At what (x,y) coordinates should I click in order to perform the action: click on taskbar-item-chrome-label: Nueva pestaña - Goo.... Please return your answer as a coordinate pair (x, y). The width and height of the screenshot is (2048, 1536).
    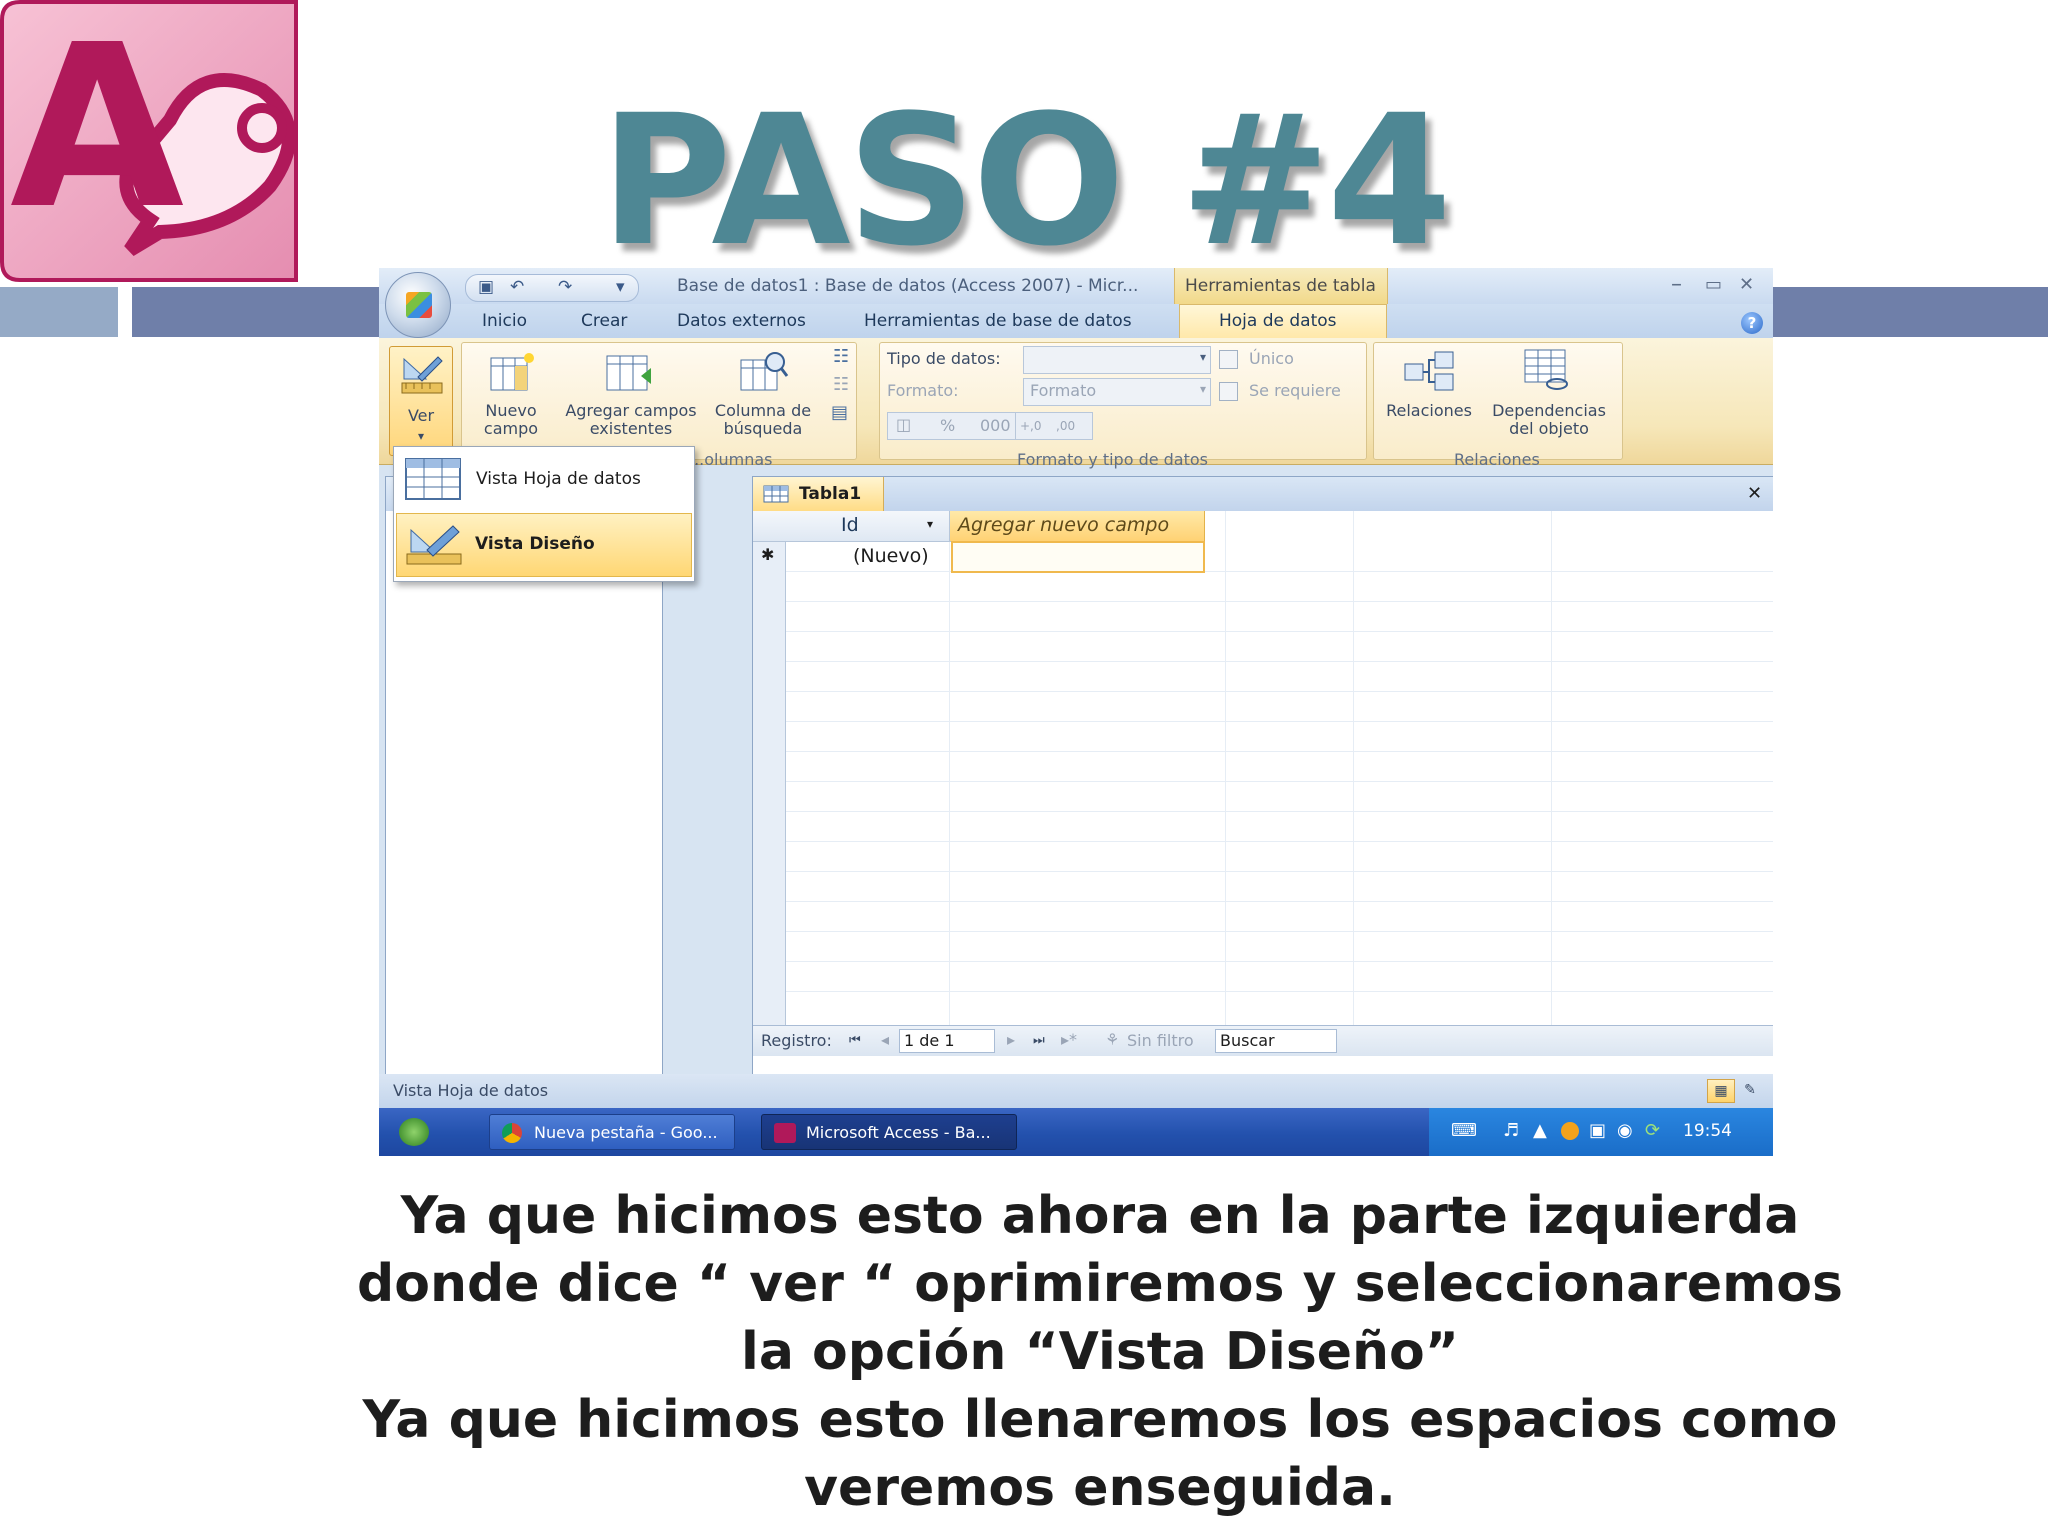
    Looking at the image, I should click on (626, 1132).